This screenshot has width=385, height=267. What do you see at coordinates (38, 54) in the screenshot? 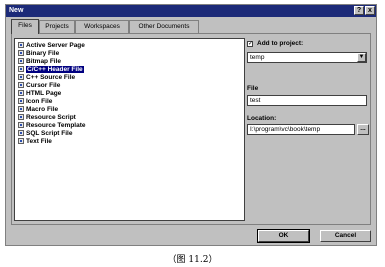
I see `list-item: Binary File` at bounding box center [38, 54].